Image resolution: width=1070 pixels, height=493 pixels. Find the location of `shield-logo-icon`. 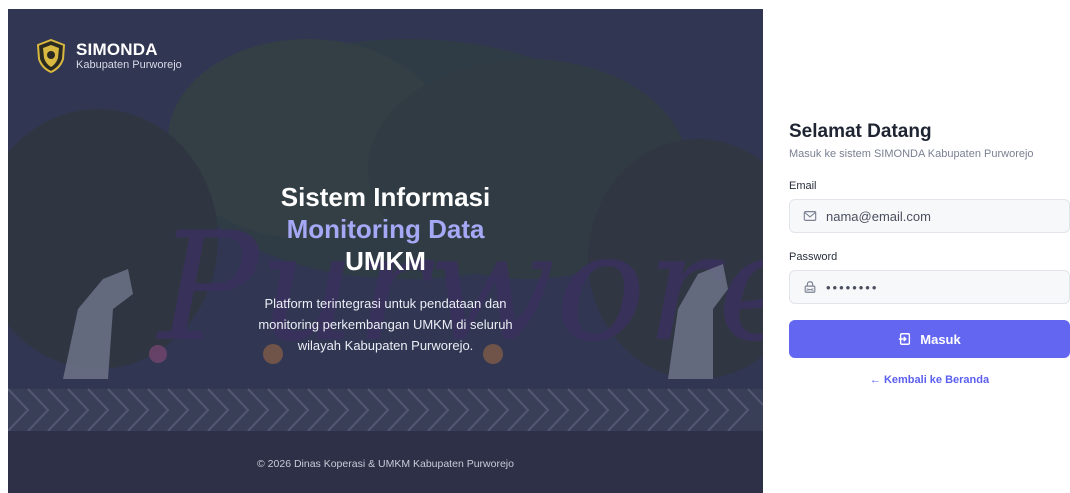

shield-logo-icon is located at coordinates (51, 56).